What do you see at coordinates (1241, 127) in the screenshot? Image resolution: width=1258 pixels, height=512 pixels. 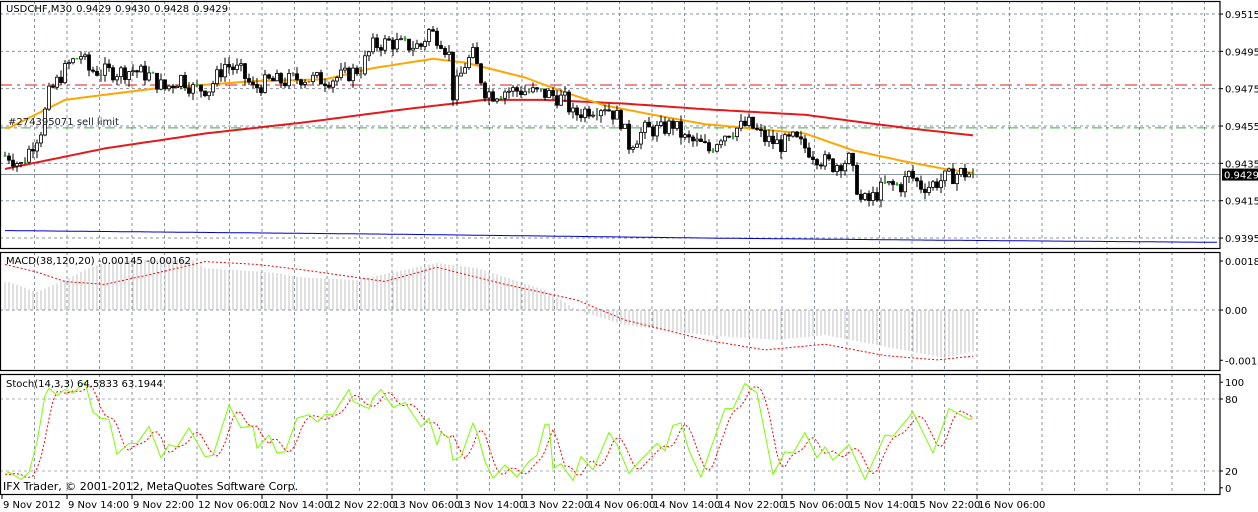 I see `price-axis-label: 0.9455` at bounding box center [1241, 127].